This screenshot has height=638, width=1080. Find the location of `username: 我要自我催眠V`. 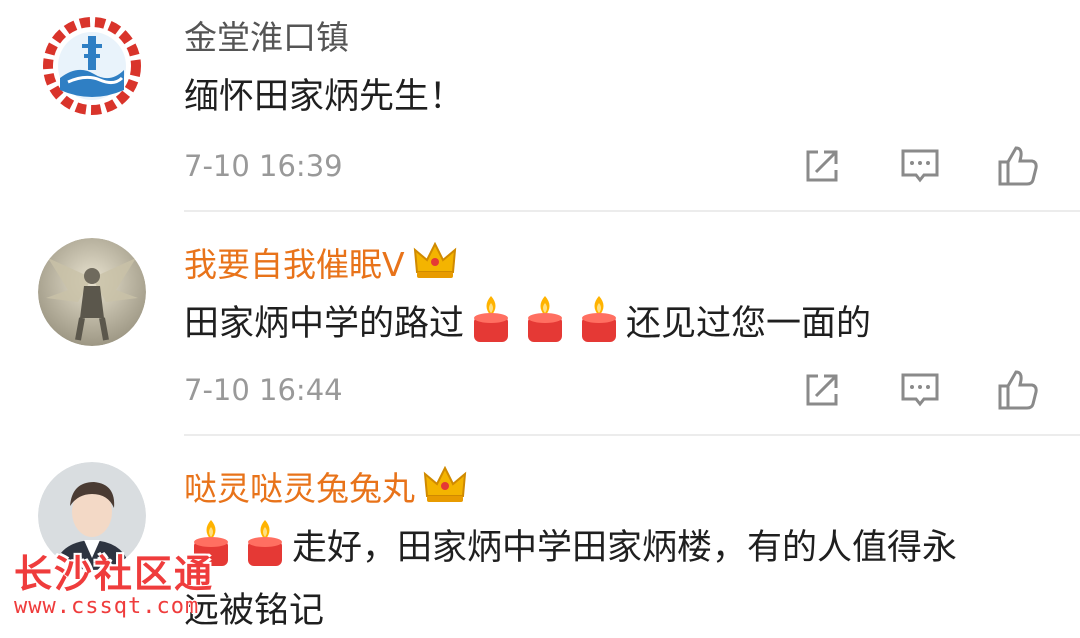

username: 我要自我催眠V is located at coordinates (320, 265).